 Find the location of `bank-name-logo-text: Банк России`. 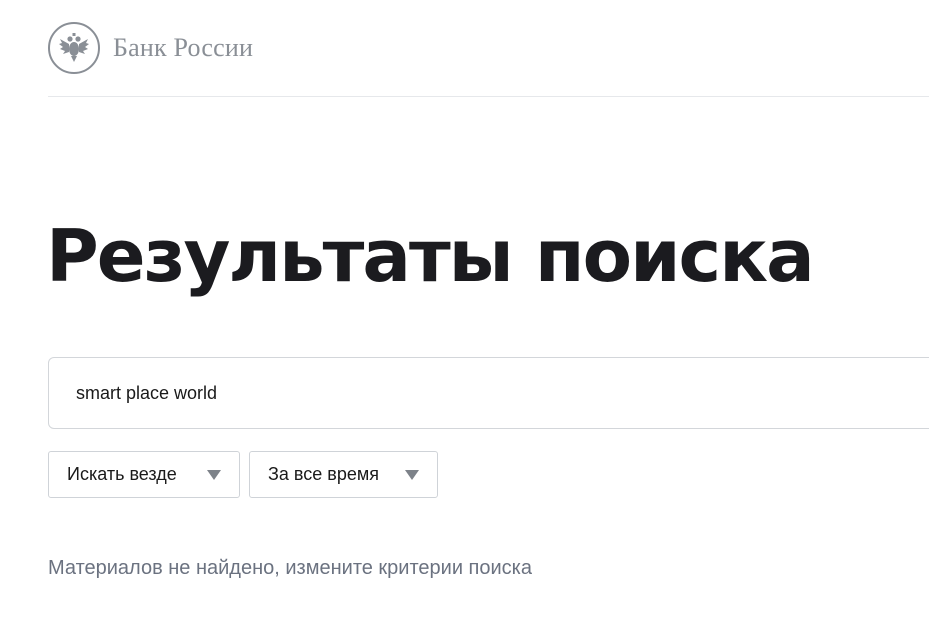

bank-name-logo-text: Банк России is located at coordinates (183, 48).